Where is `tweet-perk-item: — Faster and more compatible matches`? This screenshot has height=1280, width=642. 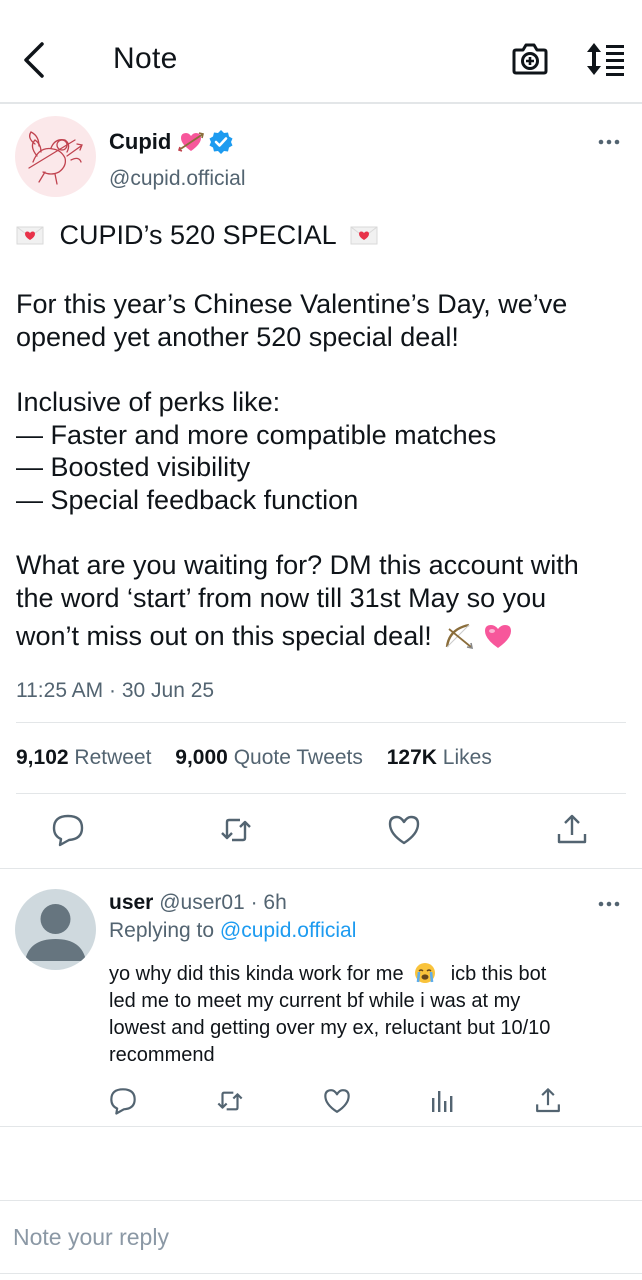 tweet-perk-item: — Faster and more compatible matches is located at coordinates (256, 435).